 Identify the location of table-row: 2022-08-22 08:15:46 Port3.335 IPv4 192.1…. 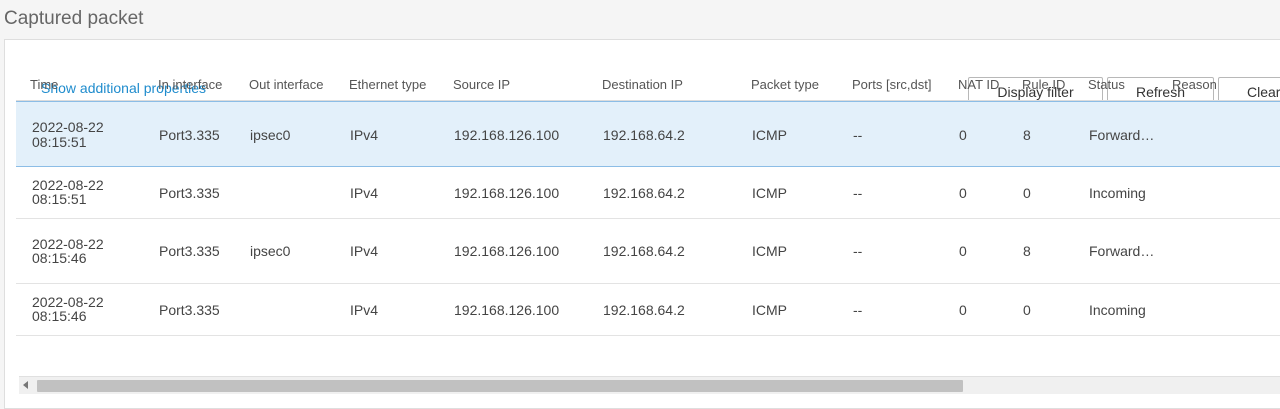
(648, 310).